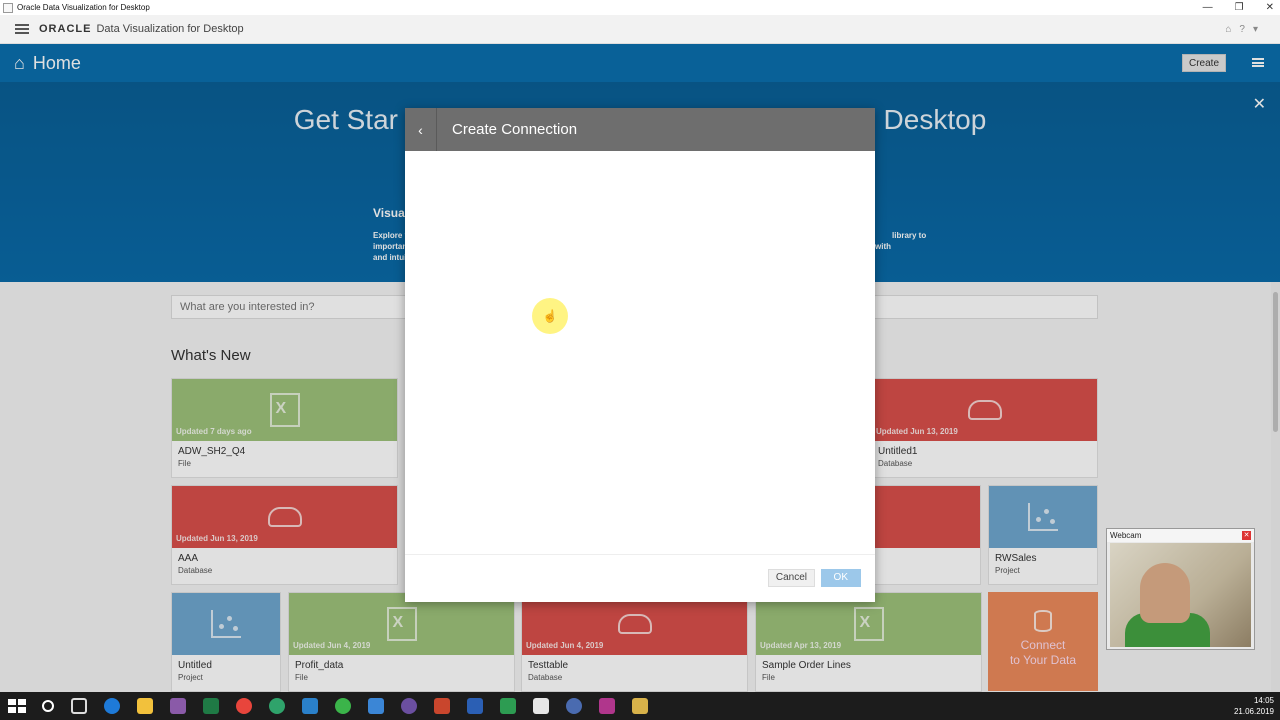 The image size is (1280, 720). What do you see at coordinates (1246, 535) in the screenshot?
I see `close-icon: ✕` at bounding box center [1246, 535].